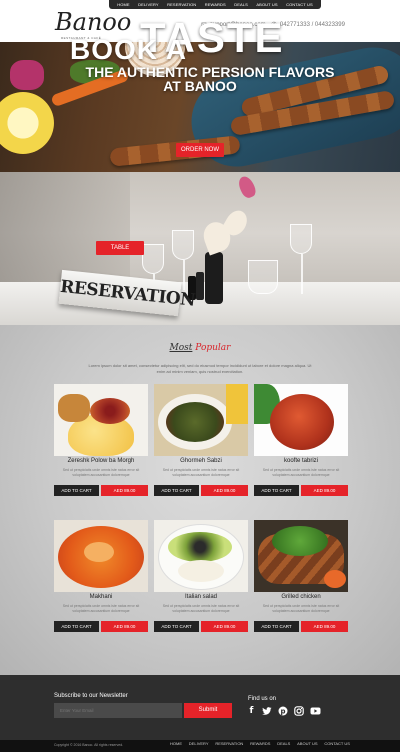 The height and width of the screenshot is (752, 400). I want to click on instagram-icon, so click(298, 711).